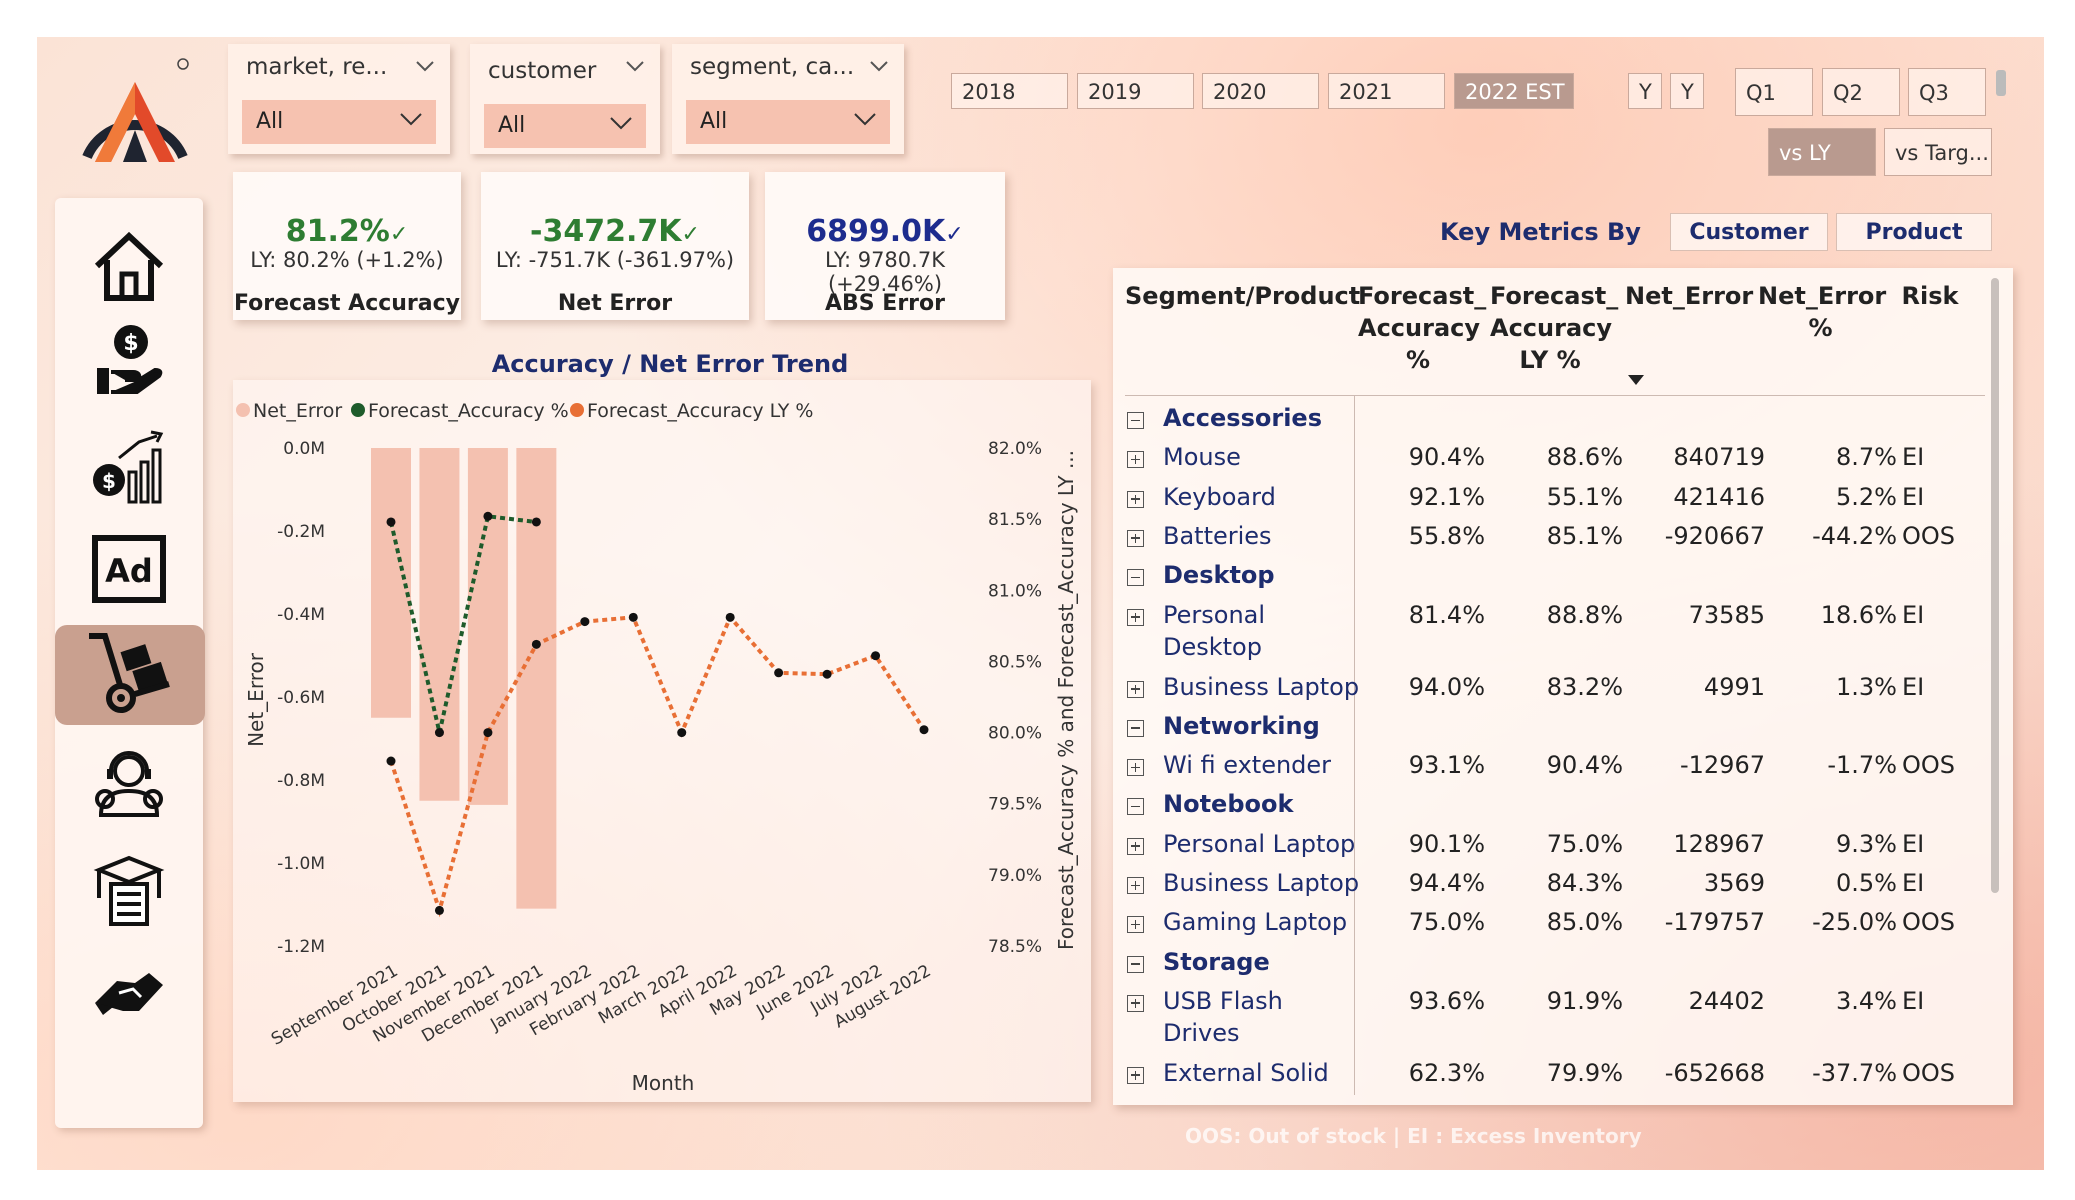  What do you see at coordinates (565, 126) in the screenshot?
I see `customer-dropdown: All` at bounding box center [565, 126].